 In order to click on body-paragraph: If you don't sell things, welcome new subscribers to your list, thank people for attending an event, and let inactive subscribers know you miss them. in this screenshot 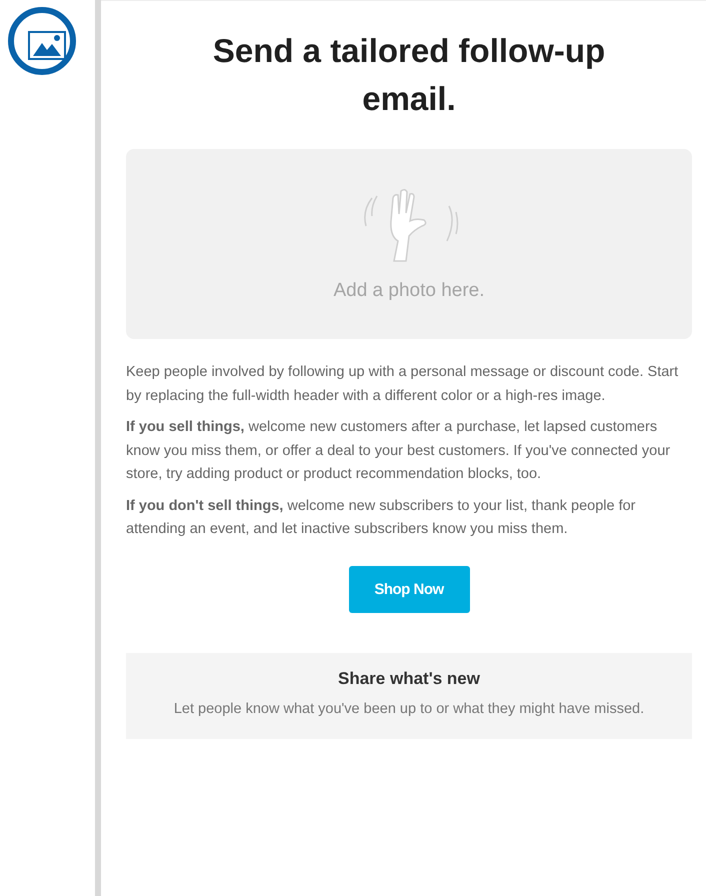, I will do `click(381, 517)`.